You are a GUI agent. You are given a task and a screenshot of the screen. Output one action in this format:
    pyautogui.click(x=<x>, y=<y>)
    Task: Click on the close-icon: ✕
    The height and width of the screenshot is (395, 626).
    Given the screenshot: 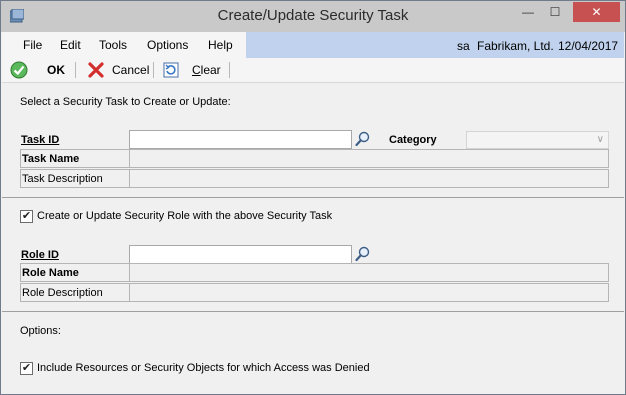 What is the action you would take?
    pyautogui.click(x=596, y=12)
    